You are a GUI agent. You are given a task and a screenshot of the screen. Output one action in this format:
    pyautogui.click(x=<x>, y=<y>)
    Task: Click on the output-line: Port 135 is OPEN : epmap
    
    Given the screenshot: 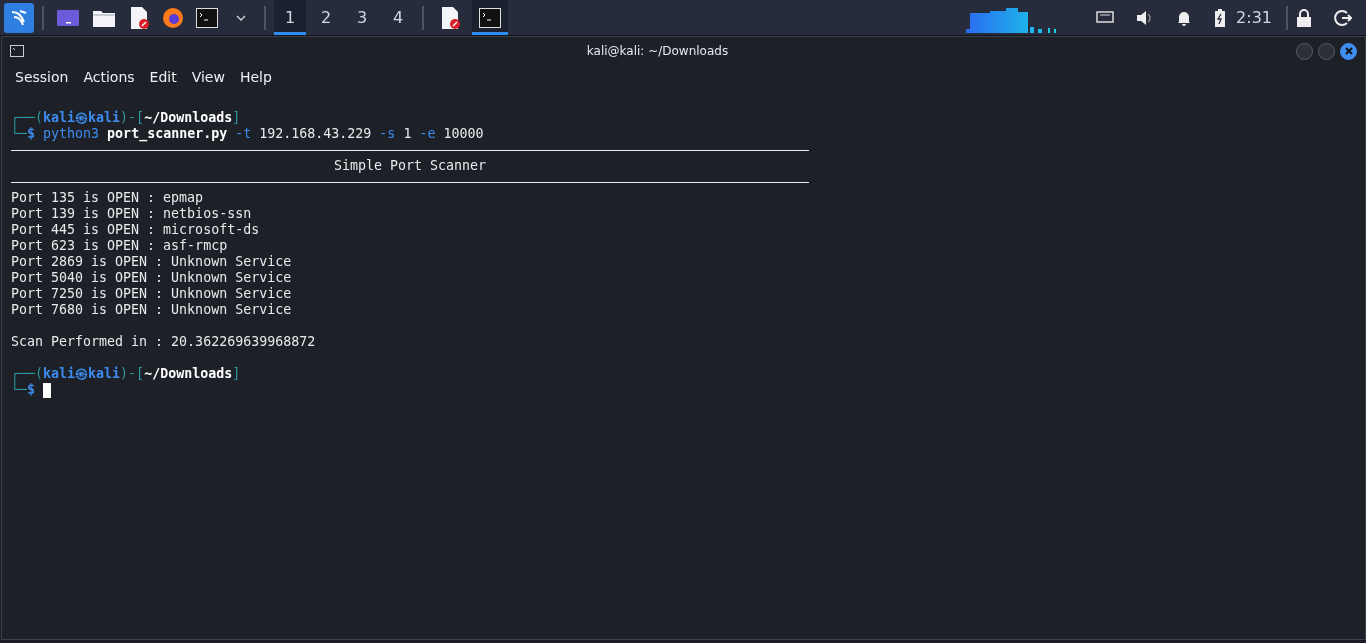 What is the action you would take?
    pyautogui.click(x=107, y=198)
    